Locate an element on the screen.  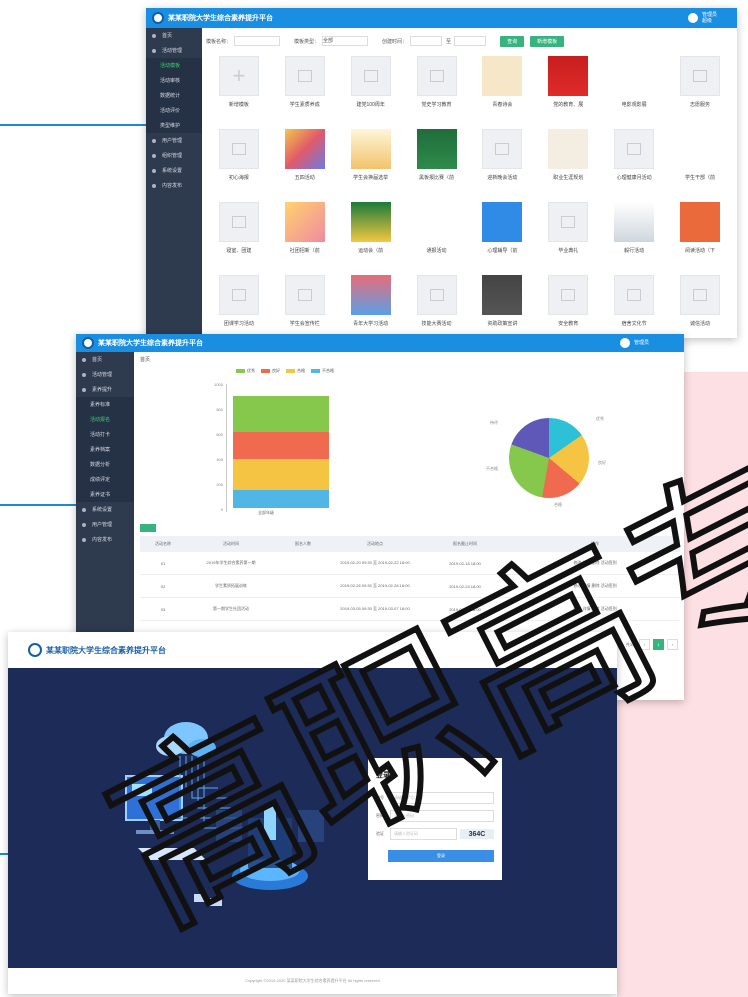
sidebar-item: 数据分析 is located at coordinates (105, 464).